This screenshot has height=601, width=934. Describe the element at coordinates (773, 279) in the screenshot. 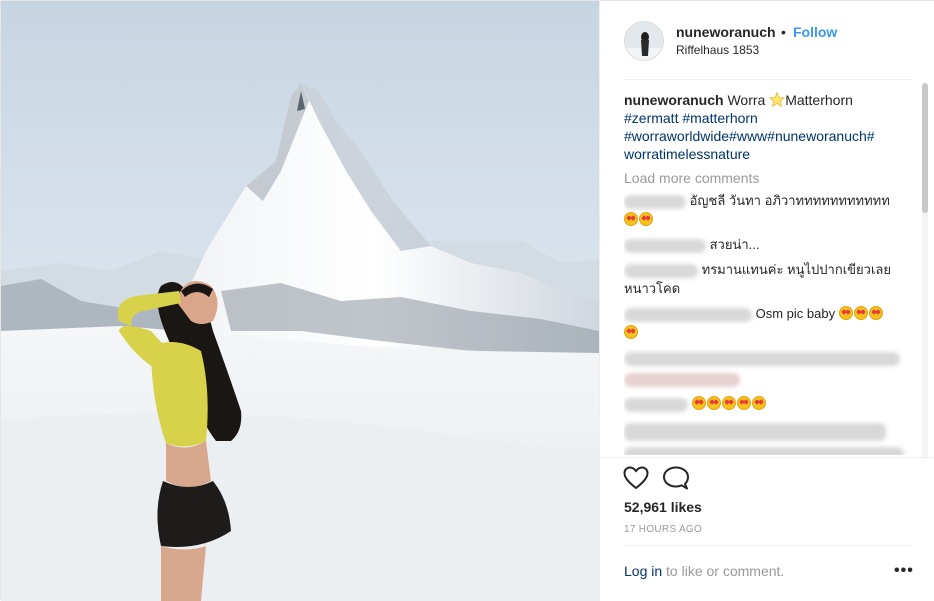

I see `comment-item: ทรมานแทนค่ะ หนูไปปากเขียวเลย หนาวโคด` at that location.